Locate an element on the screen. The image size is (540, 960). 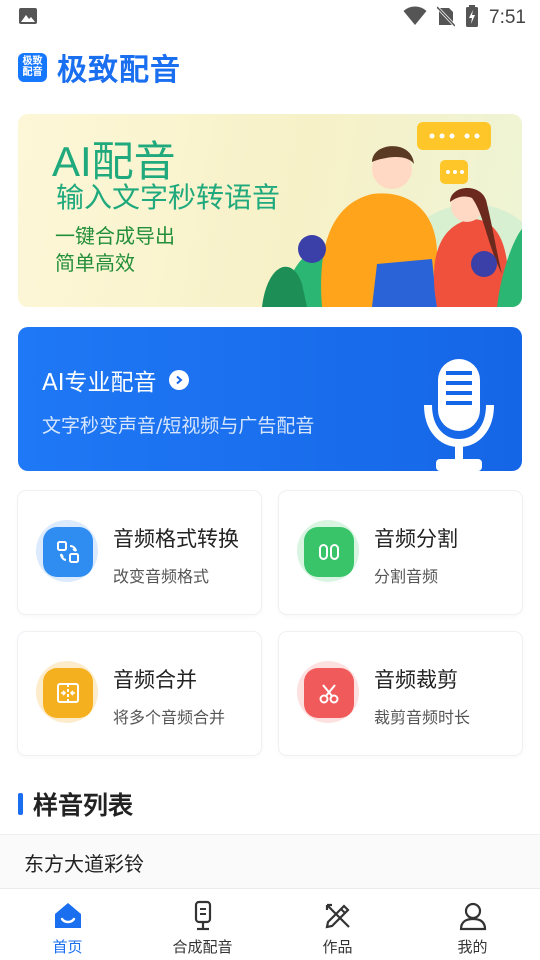
tool-name: 音频合并 is located at coordinates (155, 680).